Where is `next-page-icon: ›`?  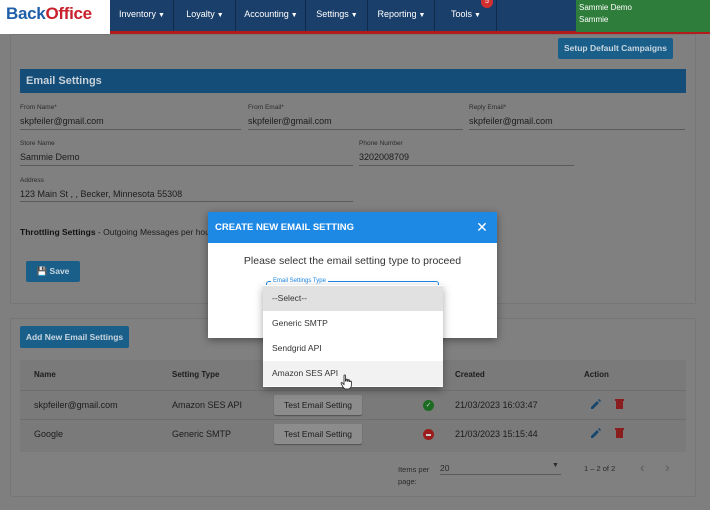
next-page-icon: › is located at coordinates (667, 467).